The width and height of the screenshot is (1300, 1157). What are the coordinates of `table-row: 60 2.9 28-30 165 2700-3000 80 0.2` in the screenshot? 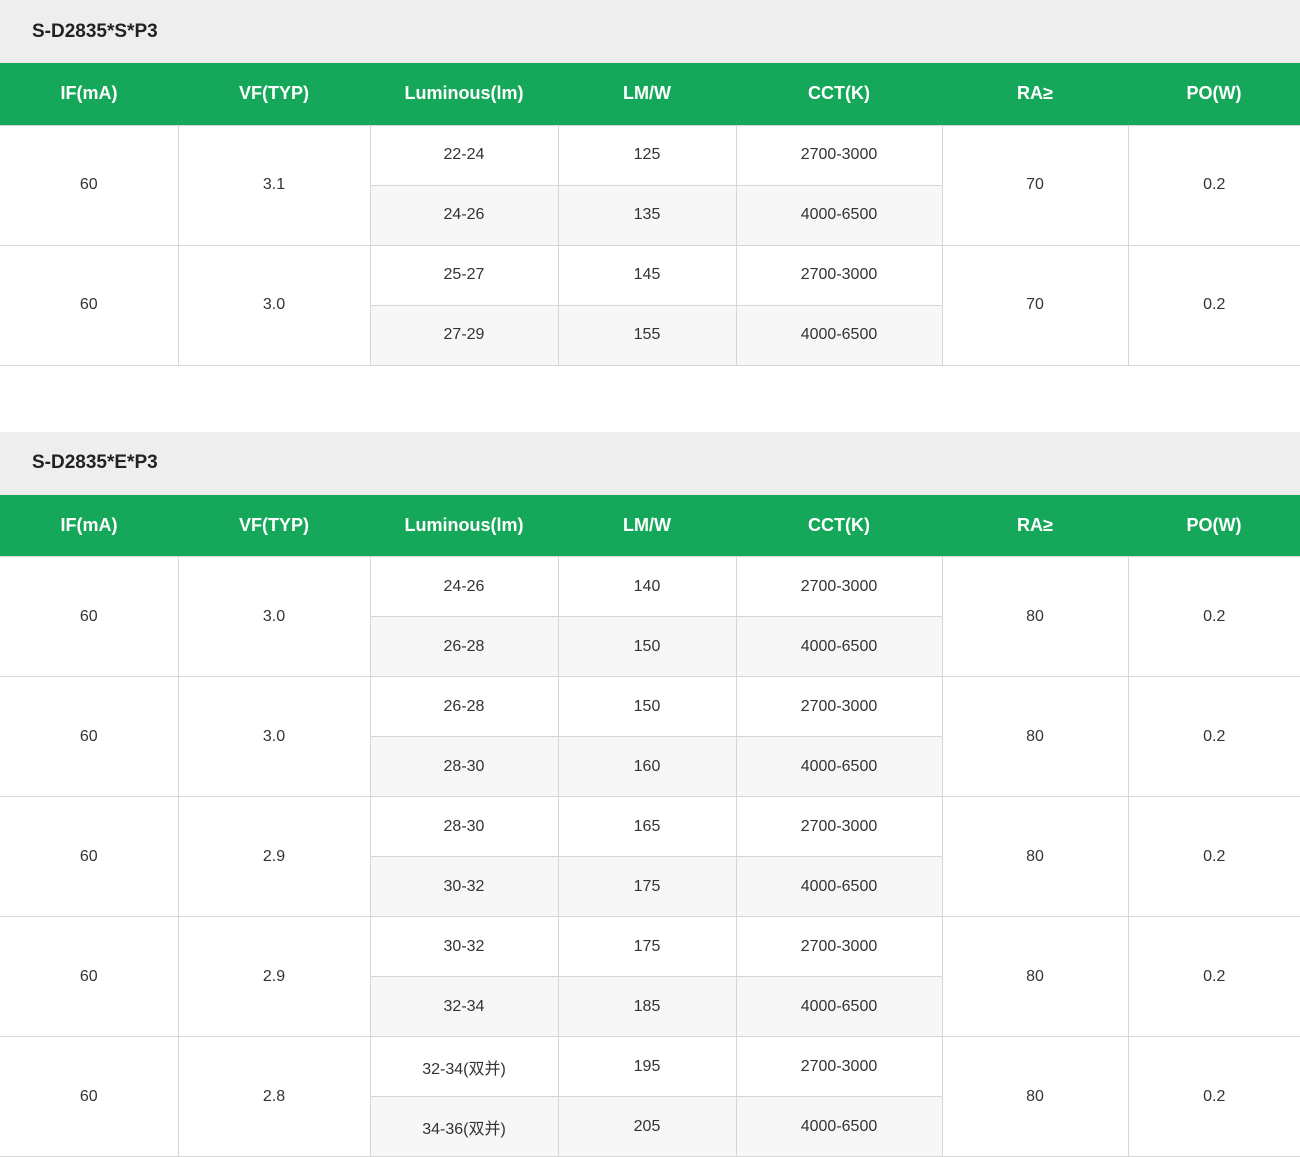 It's located at (650, 856).